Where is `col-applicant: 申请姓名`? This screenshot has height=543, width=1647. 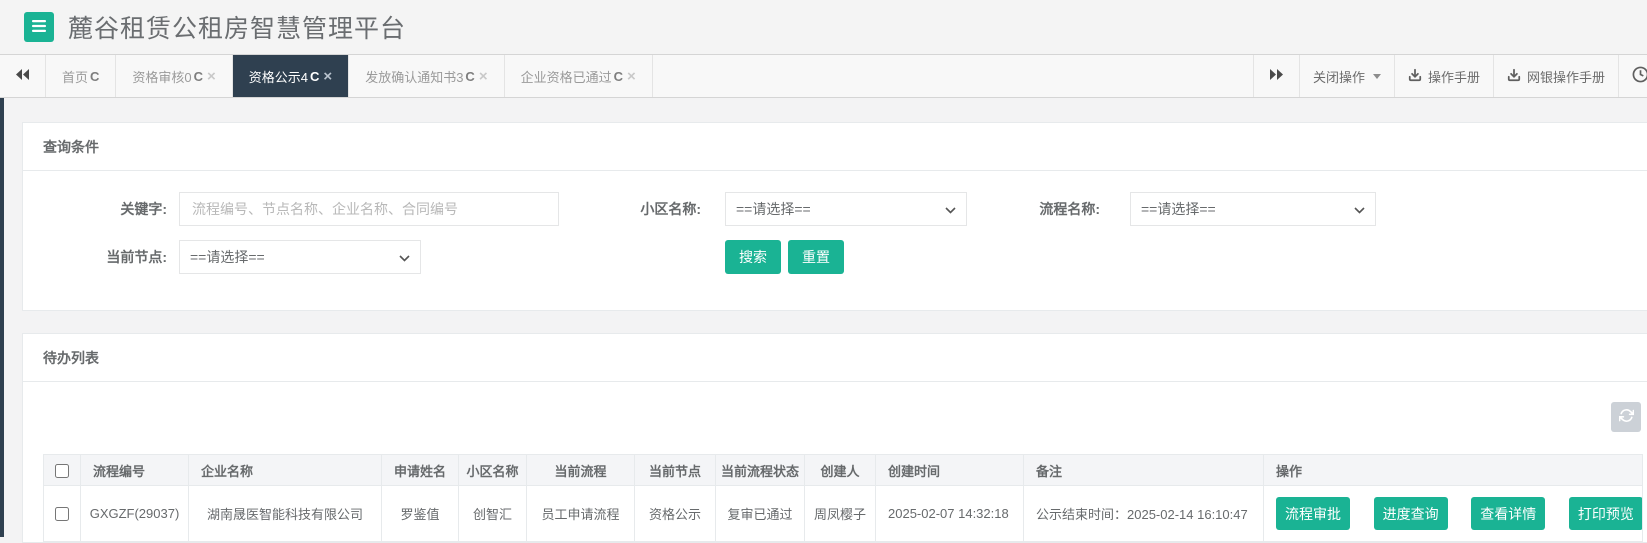
col-applicant: 申请姓名 is located at coordinates (420, 470).